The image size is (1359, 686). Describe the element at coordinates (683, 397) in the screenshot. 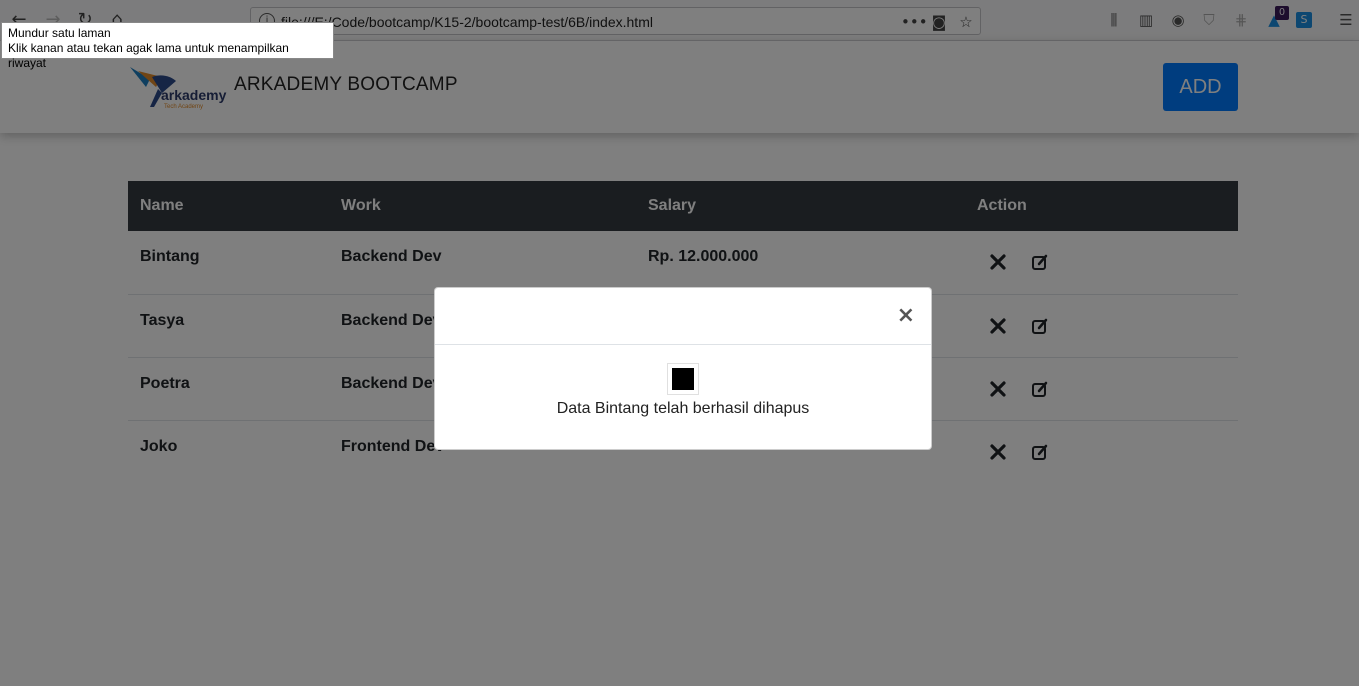

I see `modal-body: Data Bintang telah berhasil dihapus` at that location.